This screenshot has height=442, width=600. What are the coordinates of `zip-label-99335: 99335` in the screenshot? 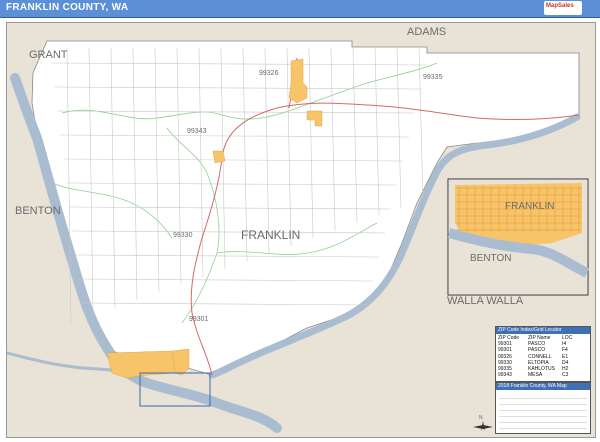 It's located at (433, 77).